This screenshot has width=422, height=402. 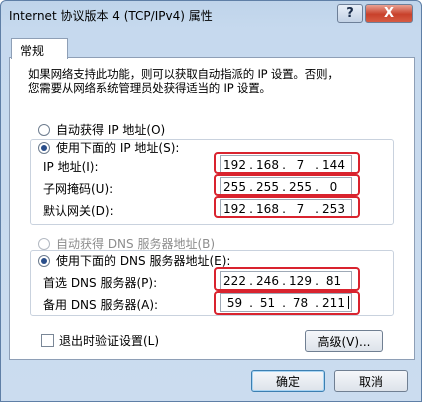 I want to click on auto-ip-radio: 自动获得 IP 地址(O), so click(x=101, y=129).